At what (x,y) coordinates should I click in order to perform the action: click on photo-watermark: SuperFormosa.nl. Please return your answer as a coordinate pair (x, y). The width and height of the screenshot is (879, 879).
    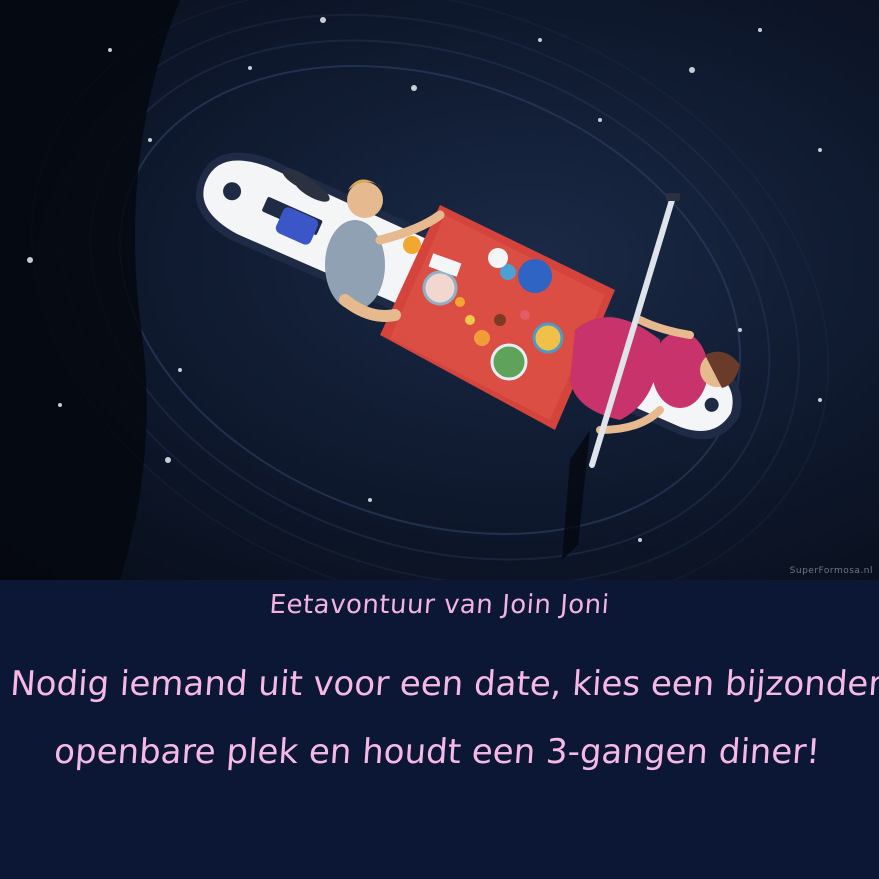
    Looking at the image, I should click on (831, 571).